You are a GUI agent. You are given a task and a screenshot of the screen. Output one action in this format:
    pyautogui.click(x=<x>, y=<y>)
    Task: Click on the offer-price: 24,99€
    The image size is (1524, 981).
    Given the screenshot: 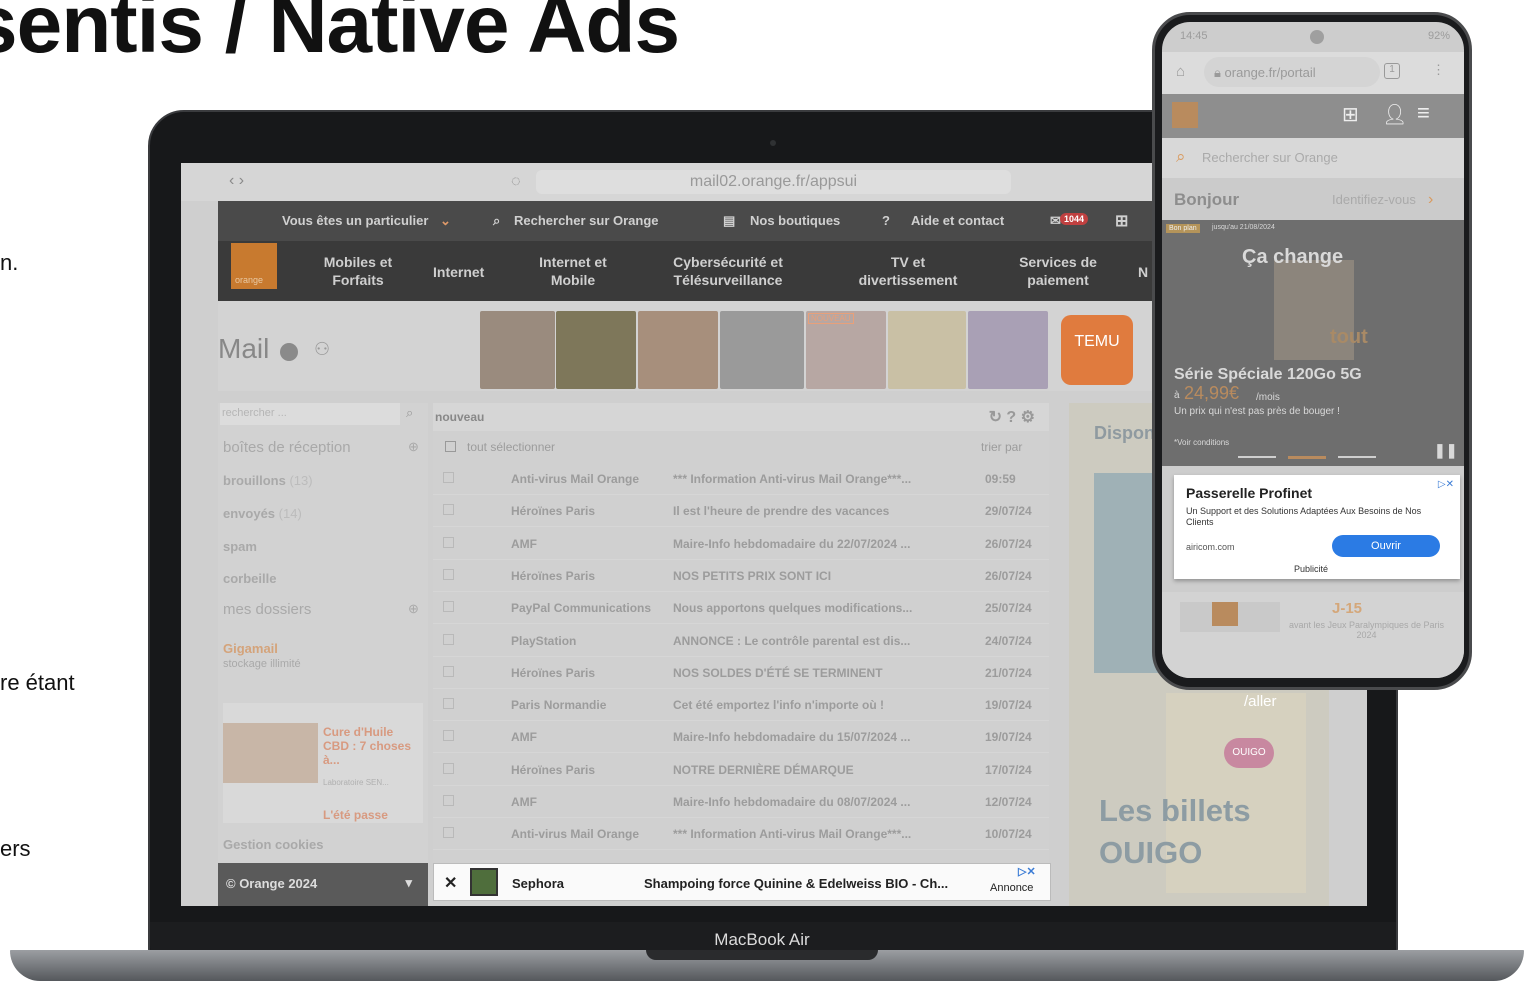 What is the action you would take?
    pyautogui.click(x=1212, y=393)
    